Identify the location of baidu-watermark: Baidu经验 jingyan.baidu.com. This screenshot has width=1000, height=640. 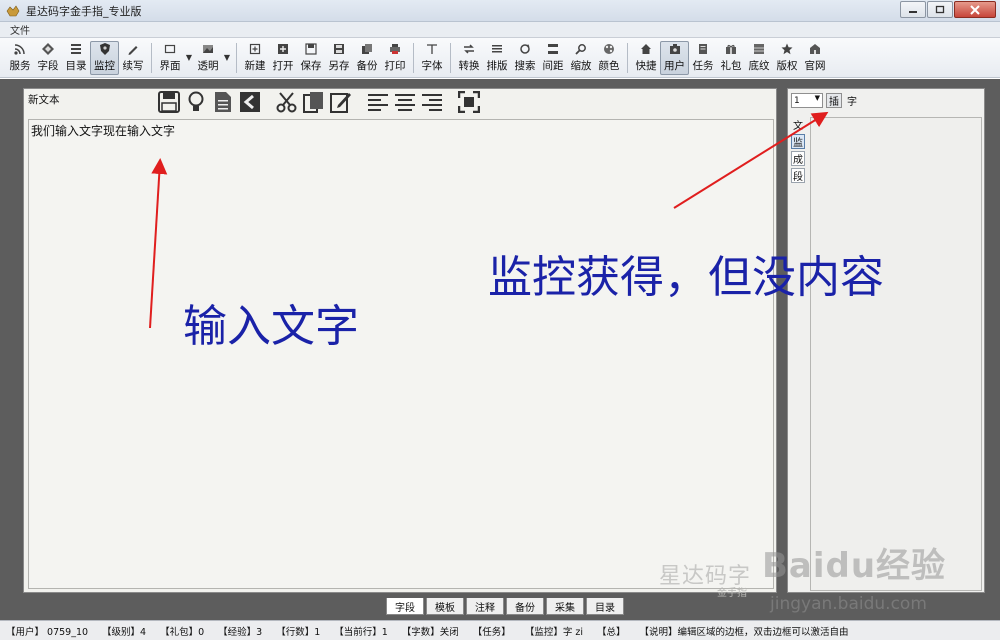
(880, 579).